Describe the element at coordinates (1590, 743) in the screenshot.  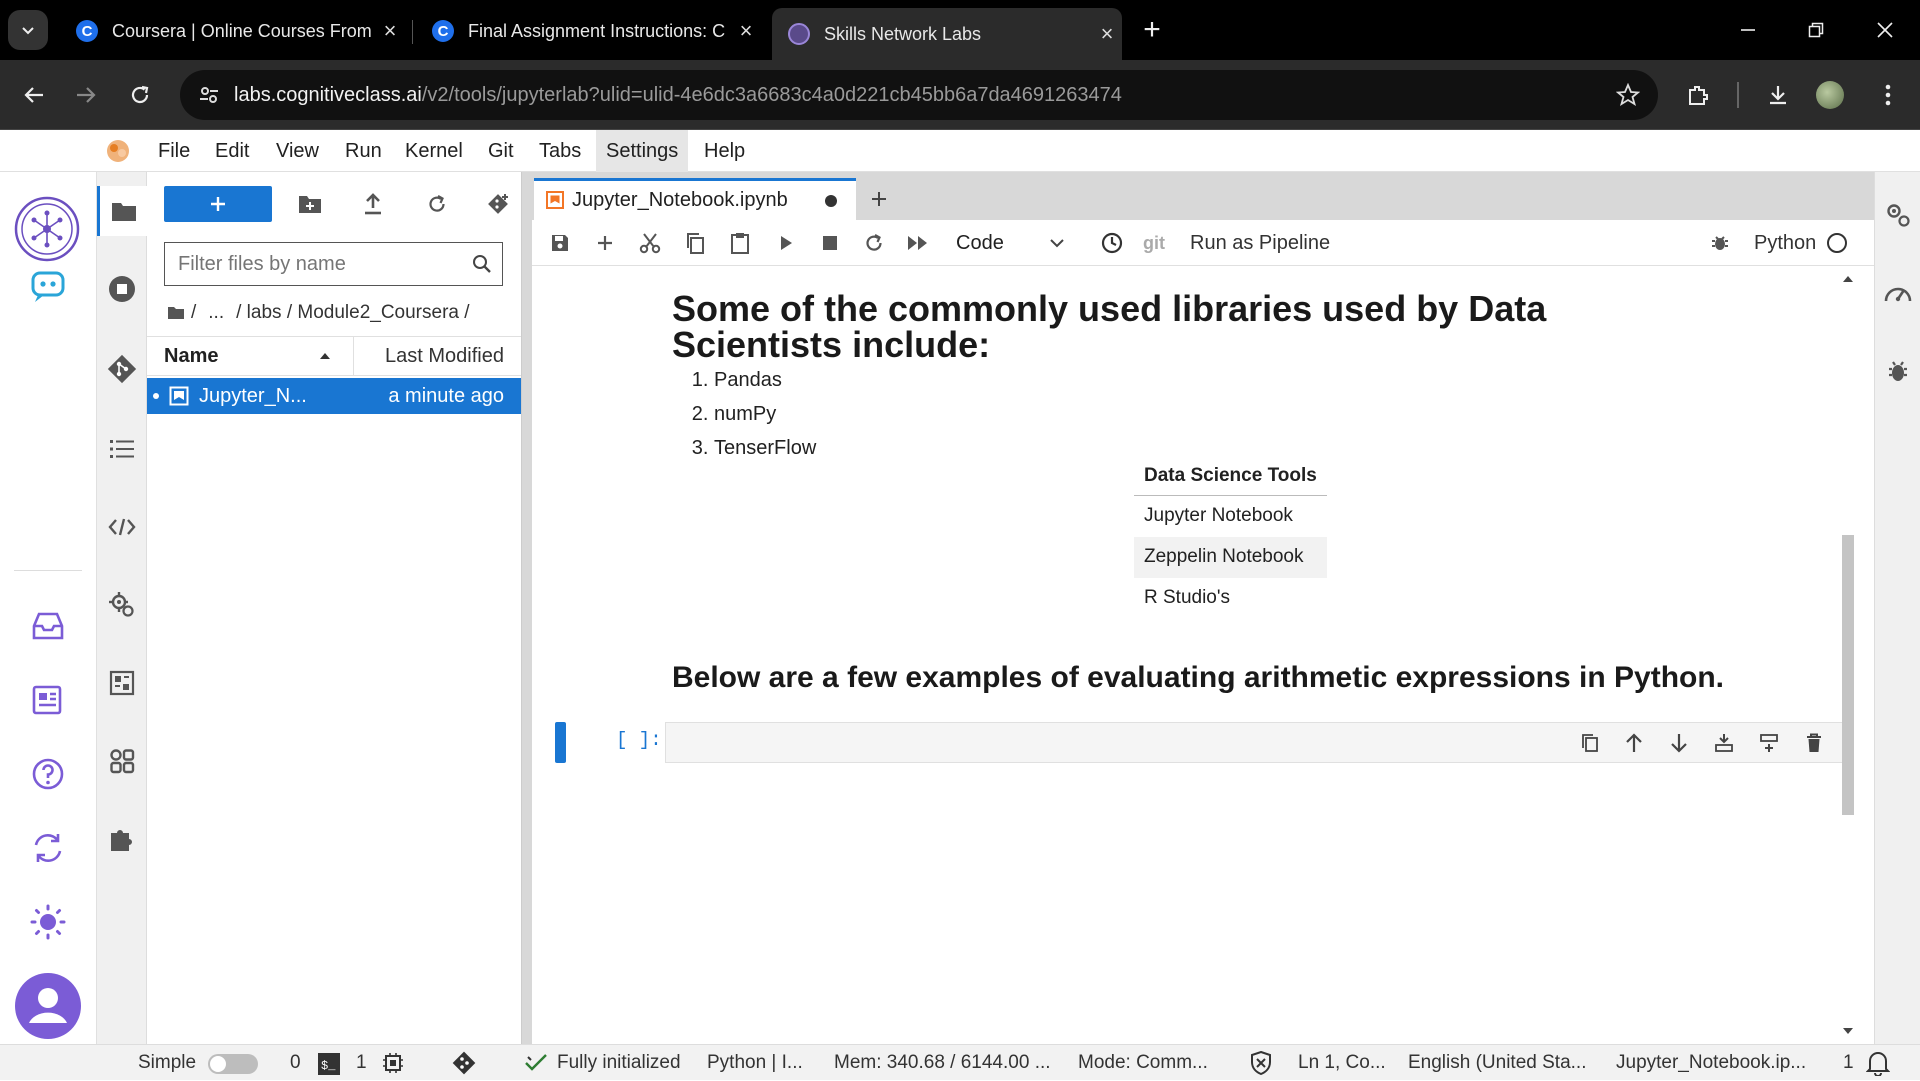
I see `duplicate-cell-button` at that location.